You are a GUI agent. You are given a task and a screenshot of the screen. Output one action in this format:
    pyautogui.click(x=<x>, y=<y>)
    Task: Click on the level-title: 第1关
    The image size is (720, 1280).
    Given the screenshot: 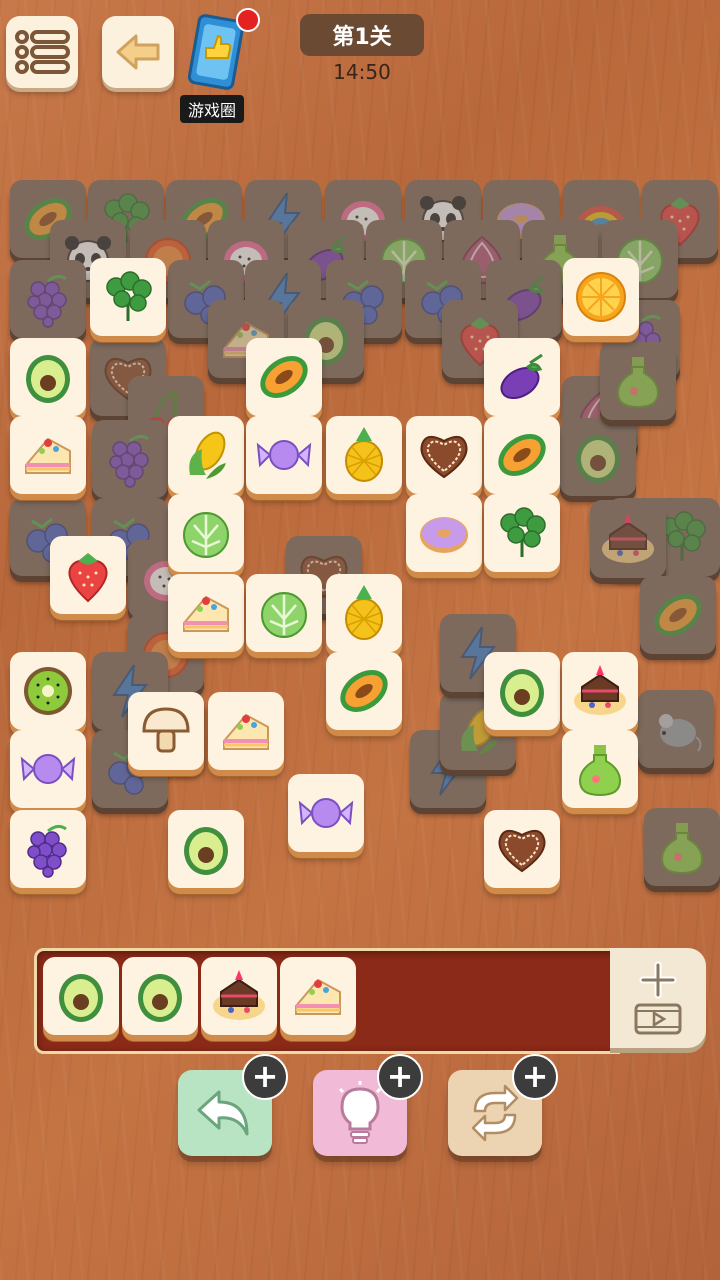 What is the action you would take?
    pyautogui.click(x=362, y=35)
    